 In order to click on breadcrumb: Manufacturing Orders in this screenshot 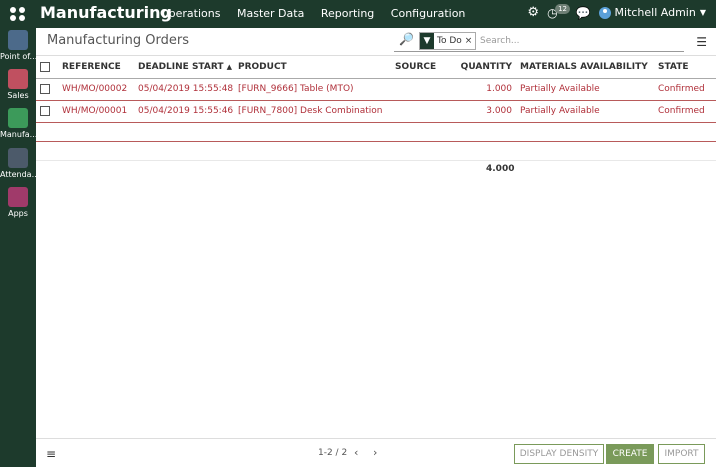, I will do `click(118, 40)`.